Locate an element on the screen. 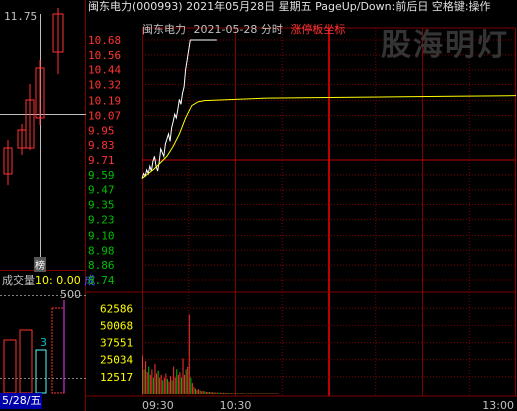 The width and height of the screenshot is (517, 411). price-tick-label: 8.86 is located at coordinates (101, 265).